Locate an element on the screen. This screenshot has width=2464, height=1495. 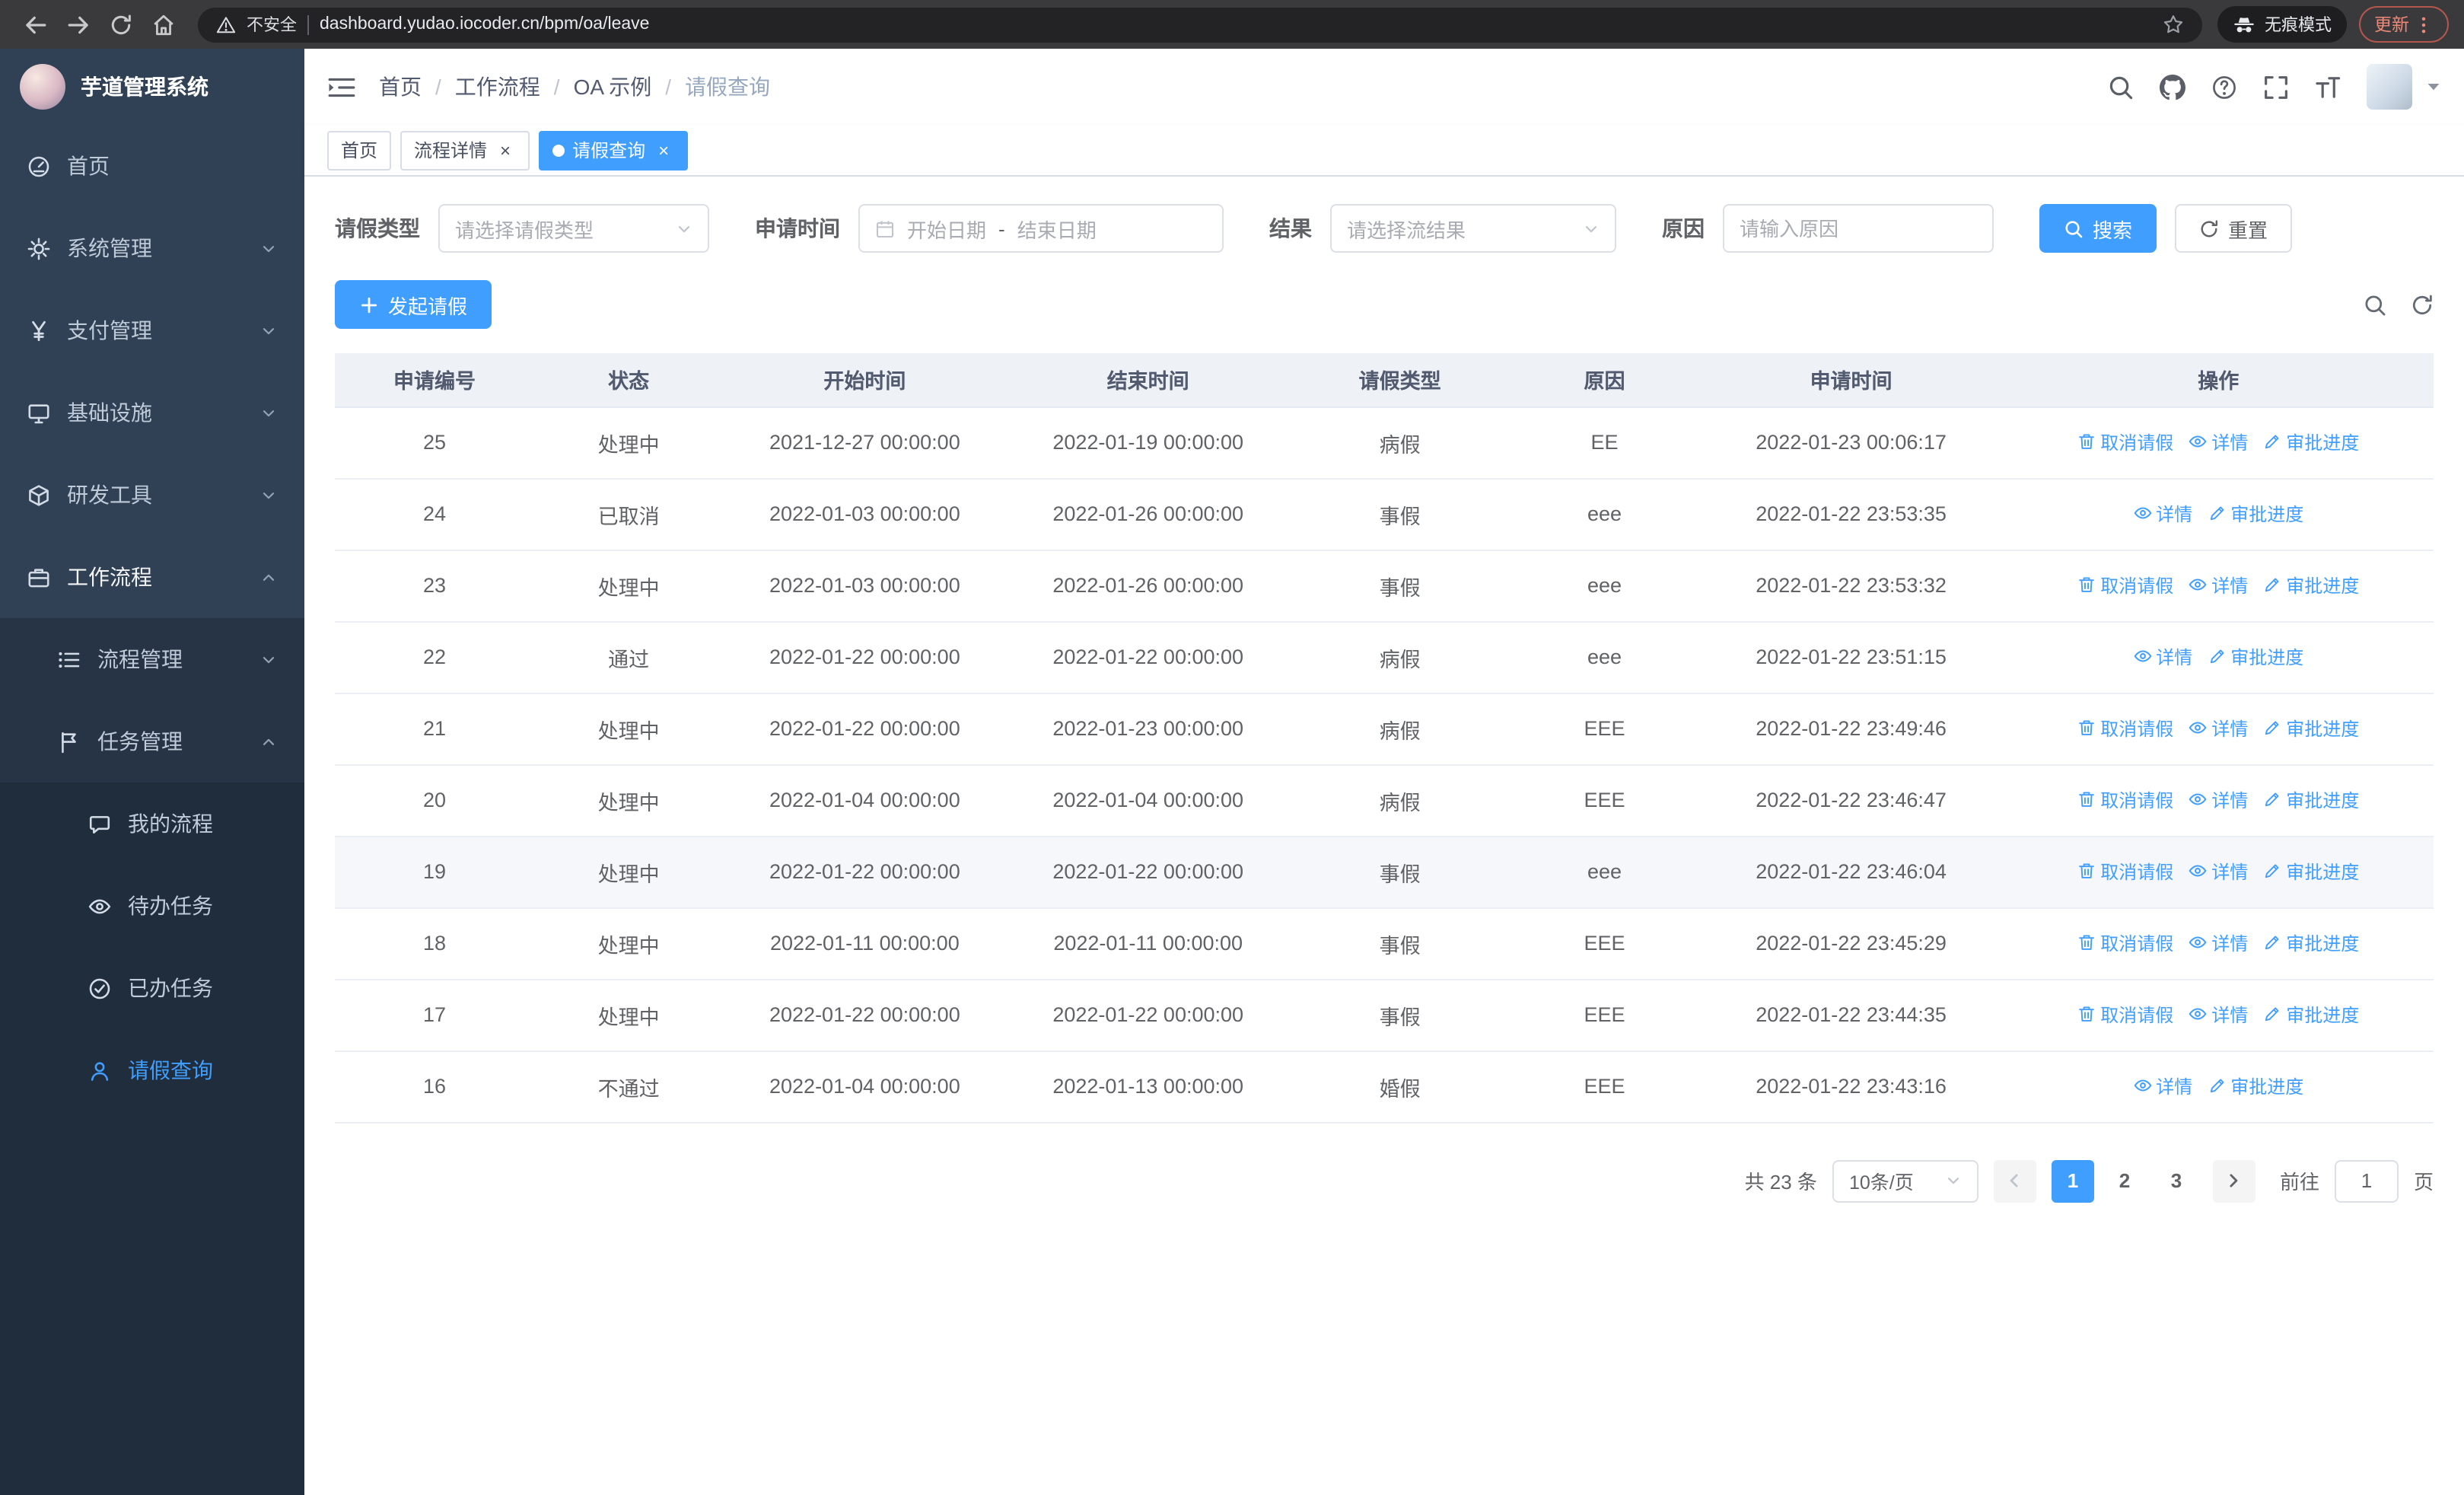
reset-button: 重置 is located at coordinates (2234, 228).